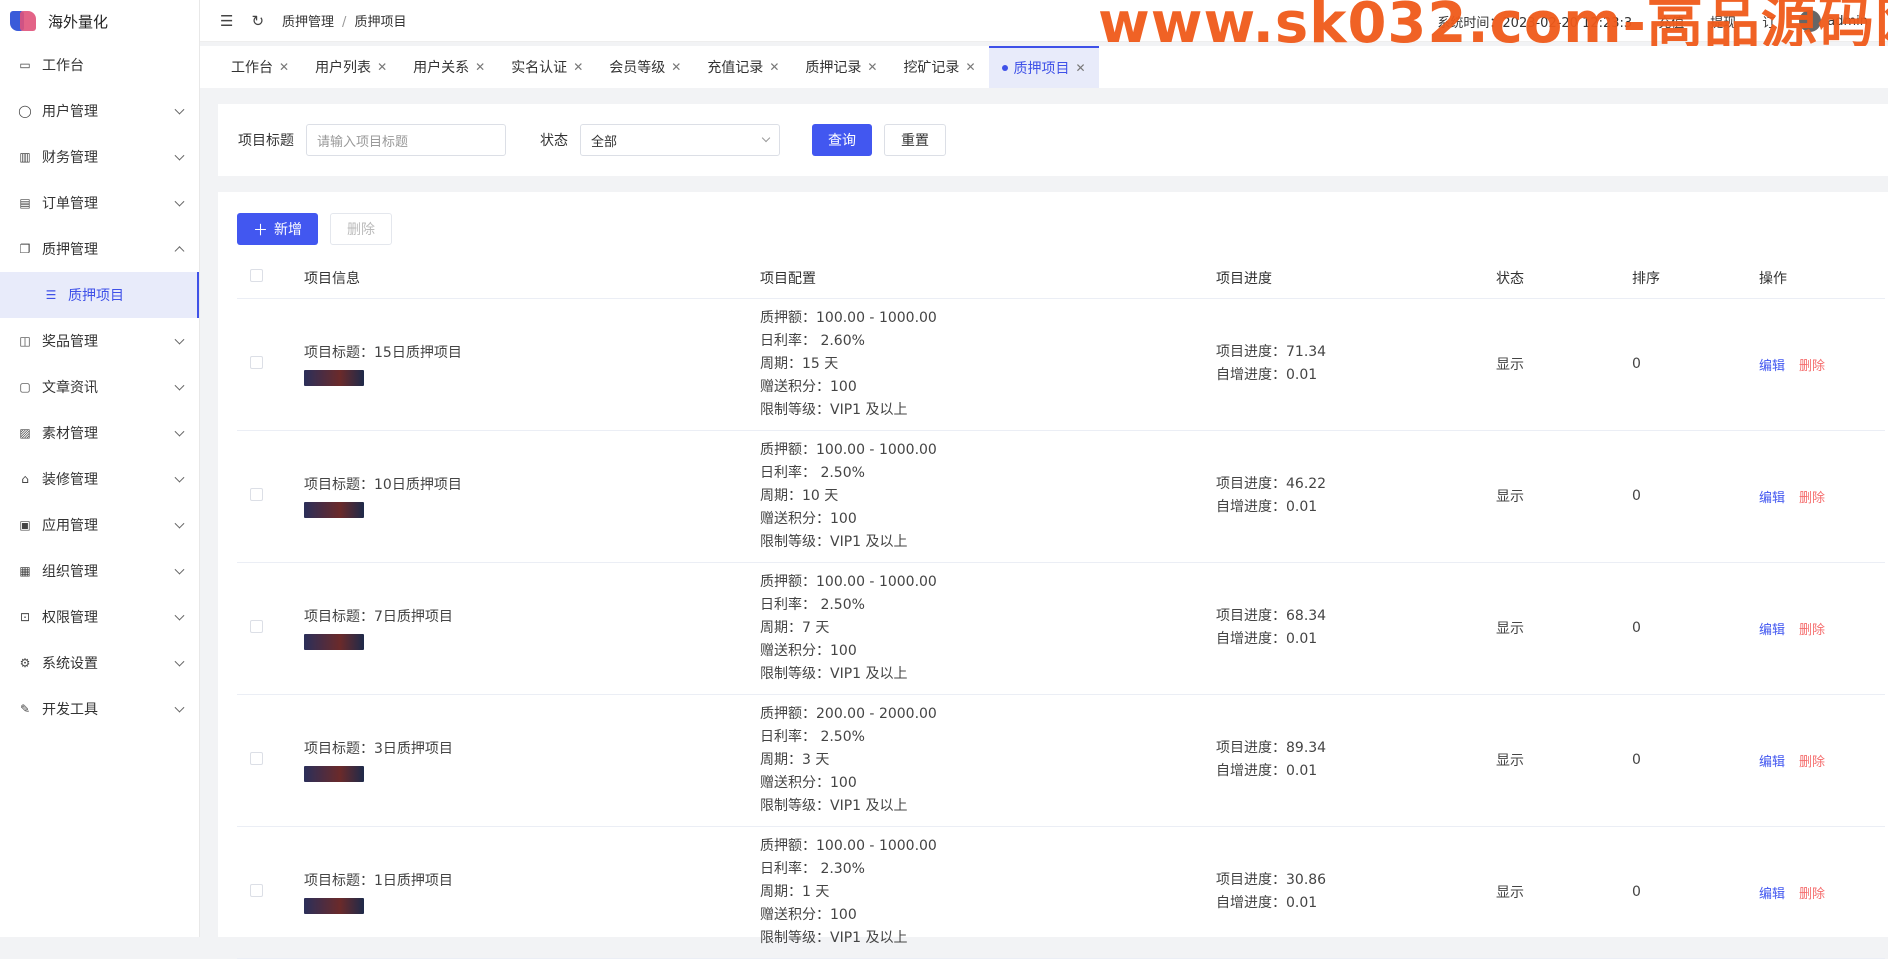  What do you see at coordinates (645, 67) in the screenshot?
I see `tab-member-levels: 会员等级 ✕` at bounding box center [645, 67].